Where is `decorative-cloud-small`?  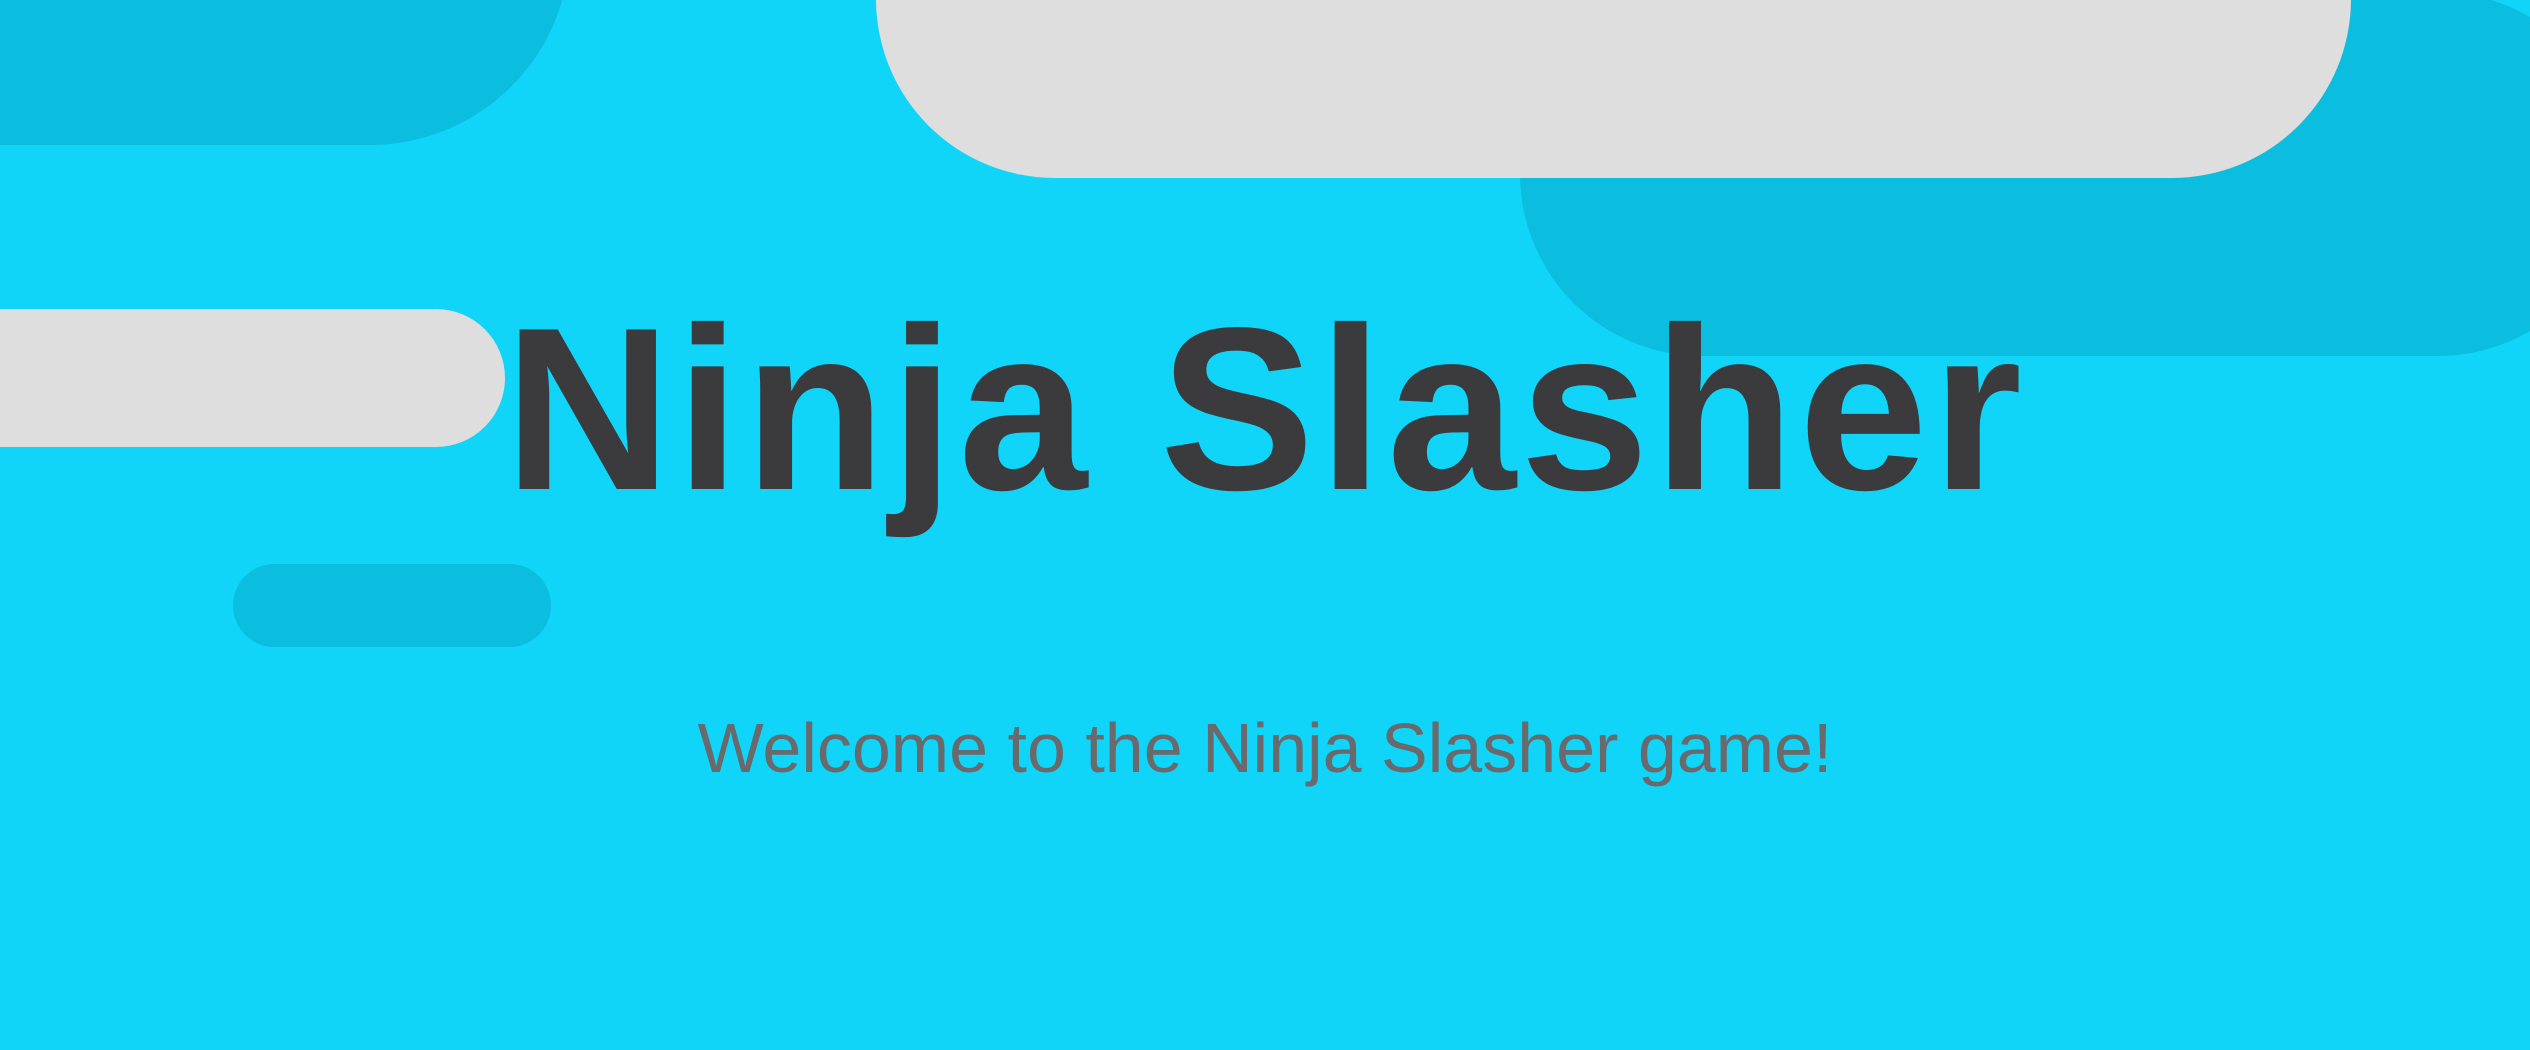 decorative-cloud-small is located at coordinates (392, 605).